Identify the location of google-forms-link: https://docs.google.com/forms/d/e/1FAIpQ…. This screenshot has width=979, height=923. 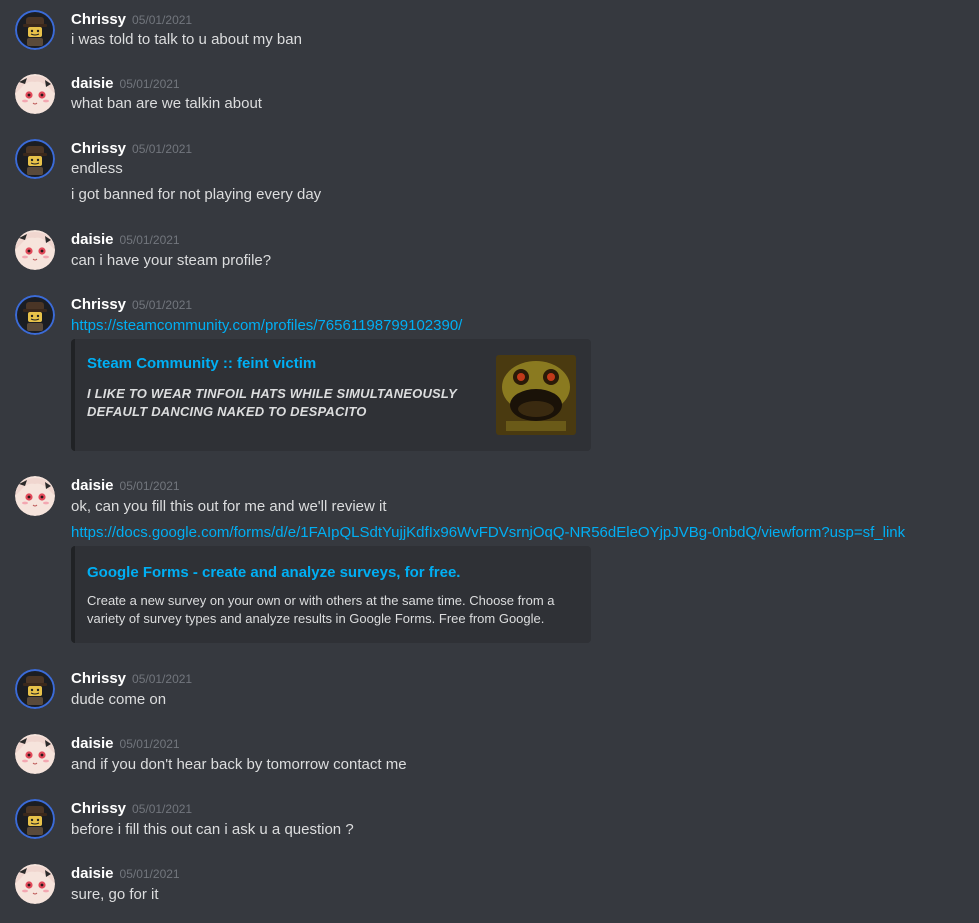
(488, 532).